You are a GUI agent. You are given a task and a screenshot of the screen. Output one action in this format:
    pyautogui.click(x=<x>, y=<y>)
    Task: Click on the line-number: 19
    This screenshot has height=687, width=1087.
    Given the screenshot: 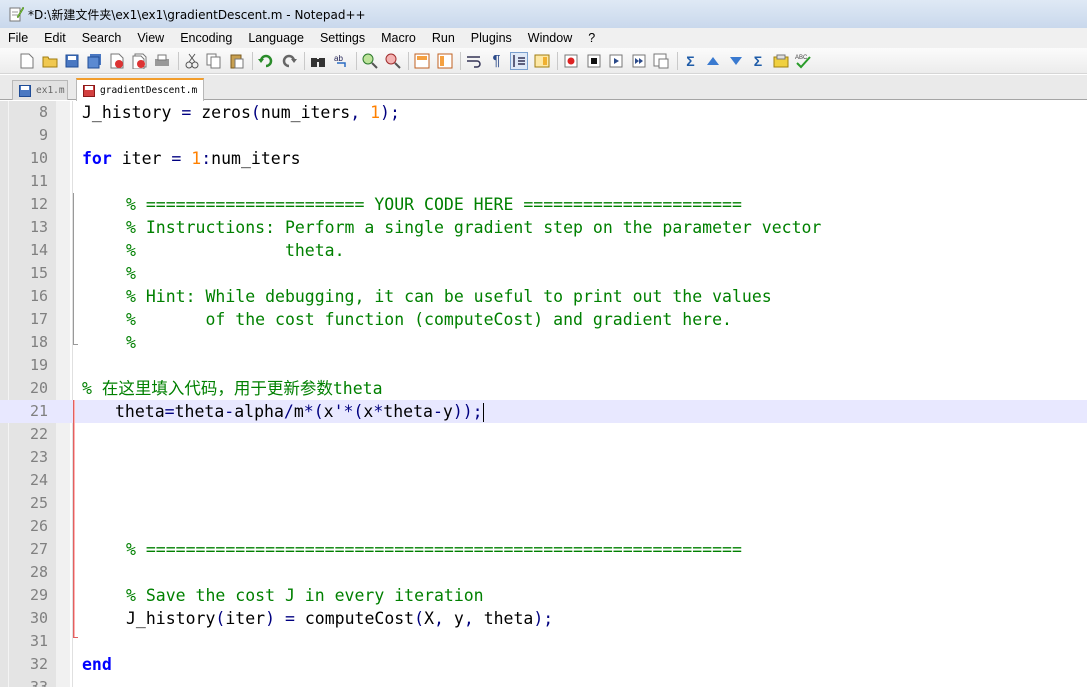 What is the action you would take?
    pyautogui.click(x=38, y=365)
    